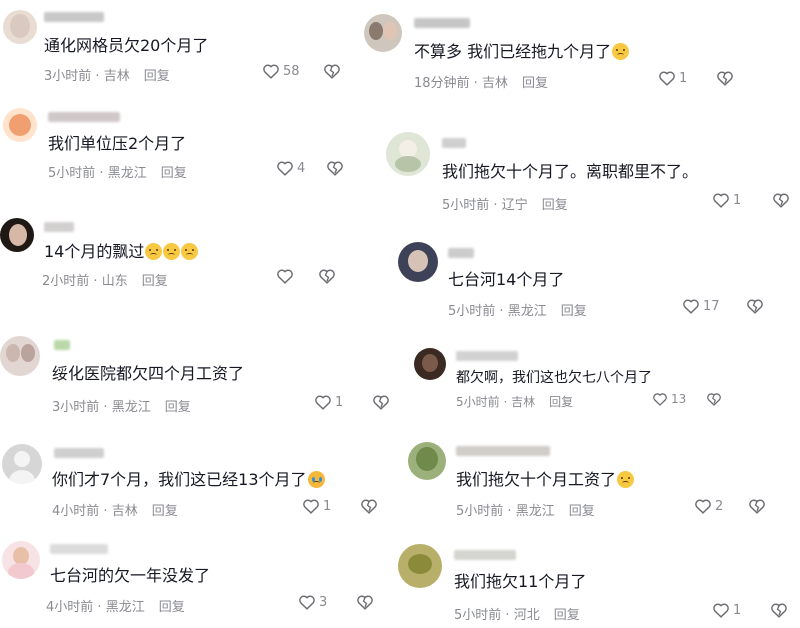 The image size is (800, 628). What do you see at coordinates (130, 575) in the screenshot?
I see `comment-text: 七台河的欠一年没发了` at bounding box center [130, 575].